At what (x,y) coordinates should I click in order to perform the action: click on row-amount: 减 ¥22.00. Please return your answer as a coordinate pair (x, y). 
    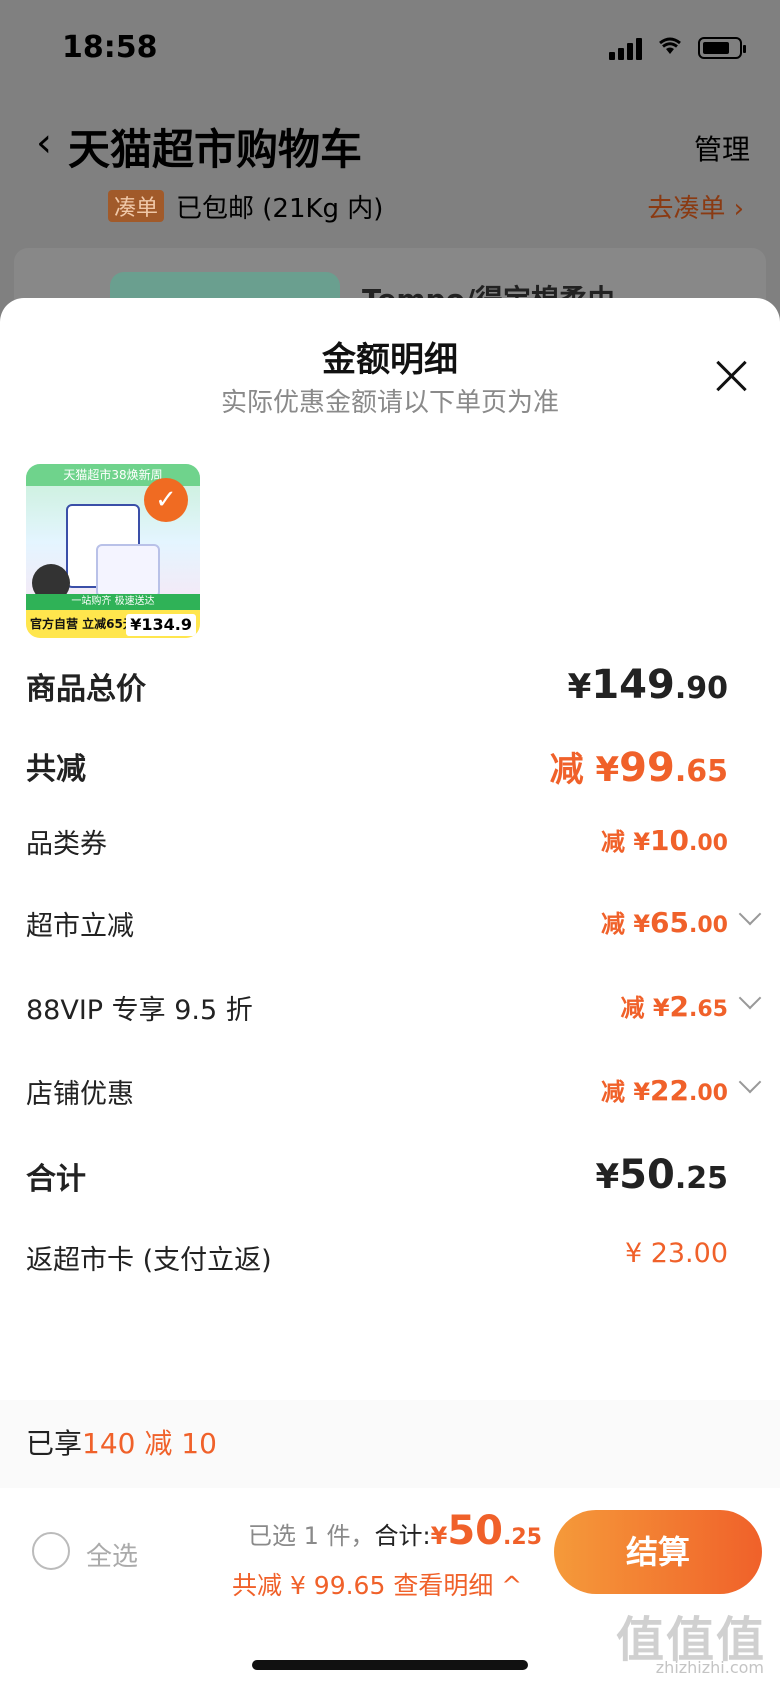
    Looking at the image, I should click on (664, 1090).